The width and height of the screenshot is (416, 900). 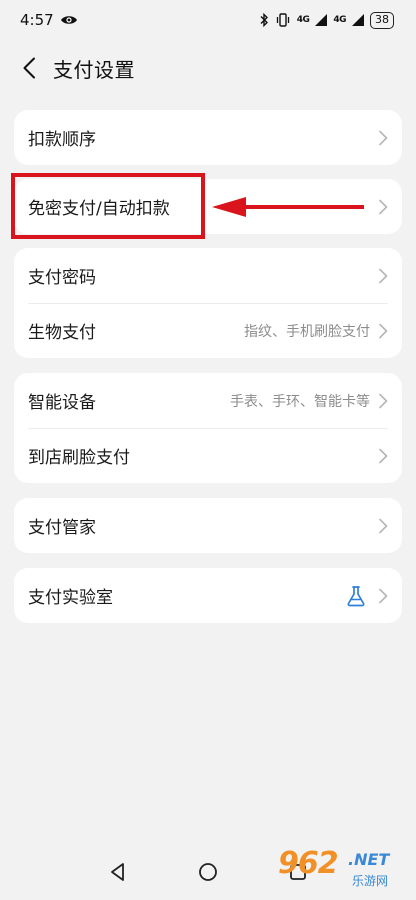 I want to click on row-label: 智能设备, so click(x=62, y=403).